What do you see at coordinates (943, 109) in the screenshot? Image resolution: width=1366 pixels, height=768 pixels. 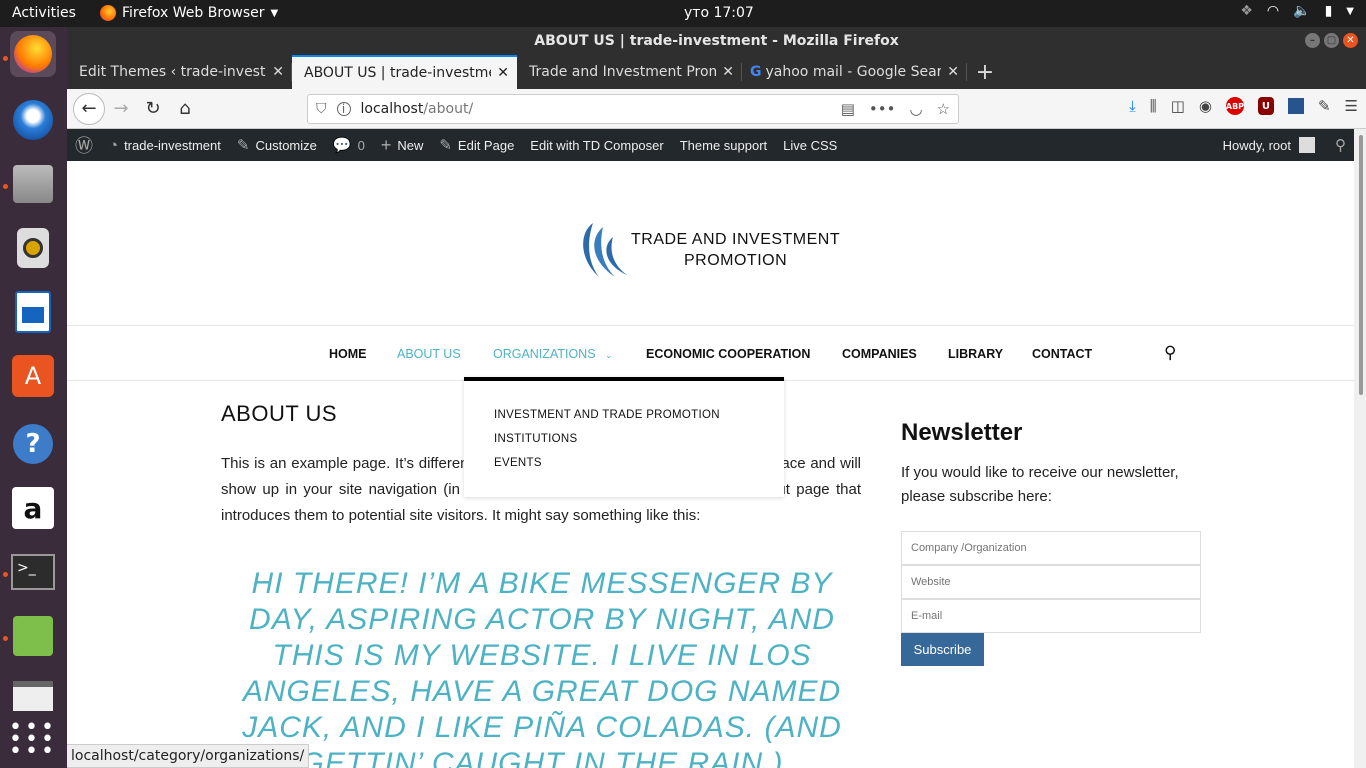 I see `bookmark-star-icon: ☆` at bounding box center [943, 109].